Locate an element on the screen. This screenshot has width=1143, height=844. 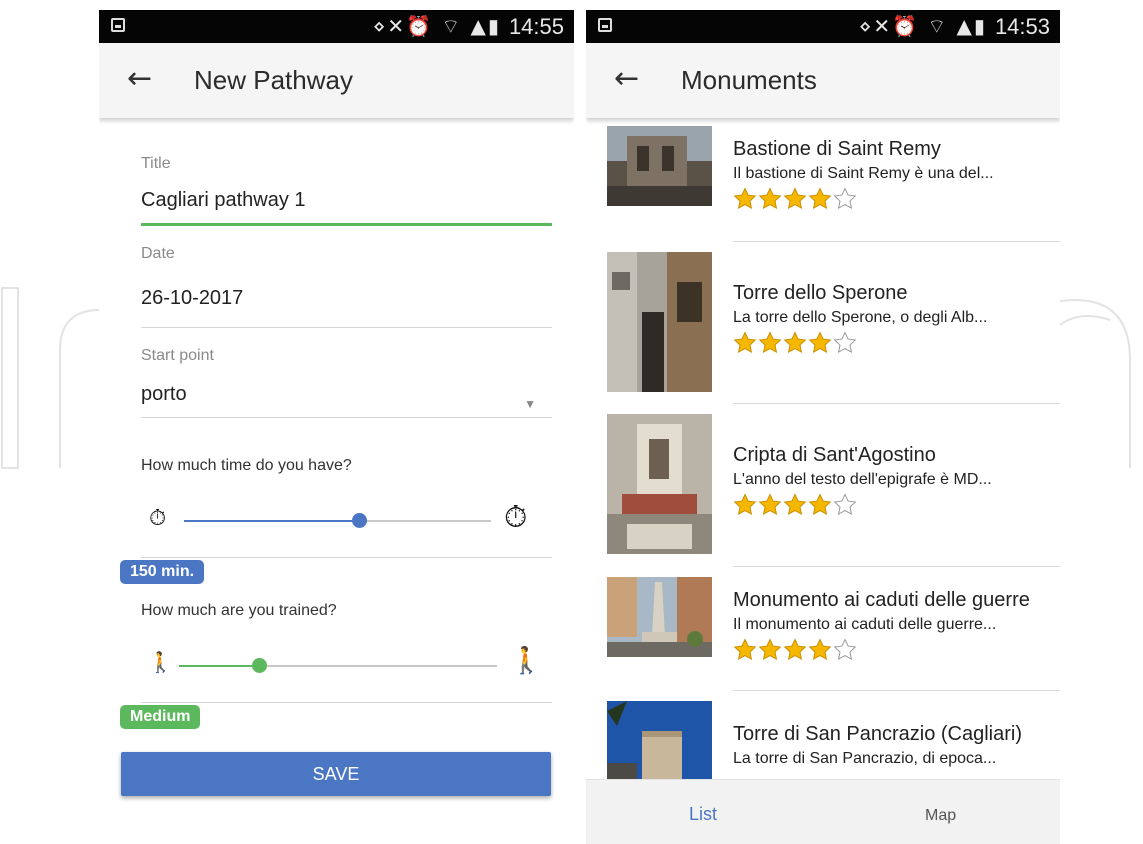
status-bar: ⋄✕⏰ ⌔ ▲▮ 14:55 is located at coordinates (336, 26).